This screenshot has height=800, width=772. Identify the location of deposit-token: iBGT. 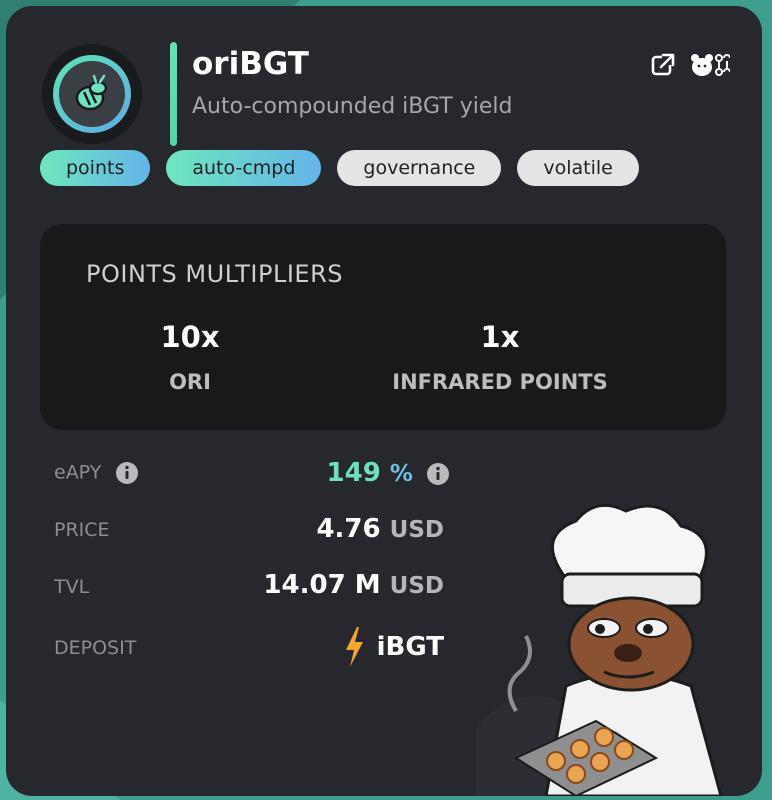
(393, 647).